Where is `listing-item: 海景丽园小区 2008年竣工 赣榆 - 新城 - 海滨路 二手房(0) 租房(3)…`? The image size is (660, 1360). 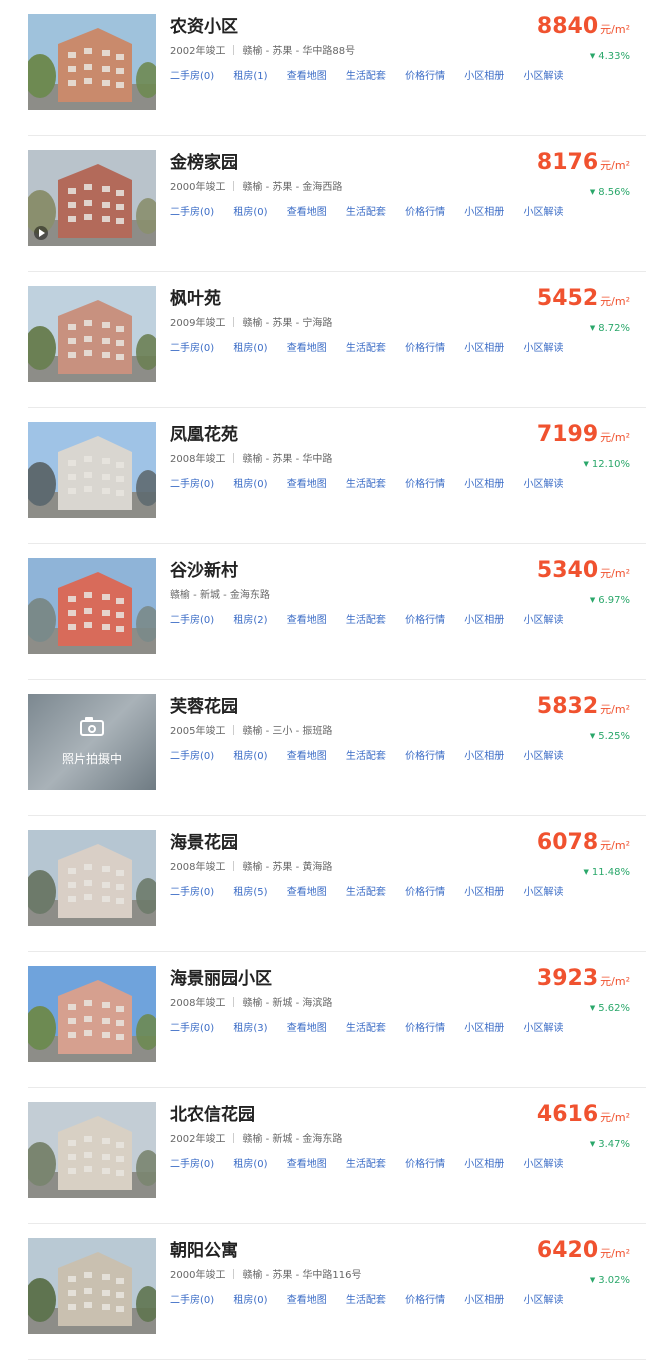
listing-item: 海景丽园小区 2008年竣工 赣榆 - 新城 - 海滨路 二手房(0) 租房(3)… is located at coordinates (337, 1020).